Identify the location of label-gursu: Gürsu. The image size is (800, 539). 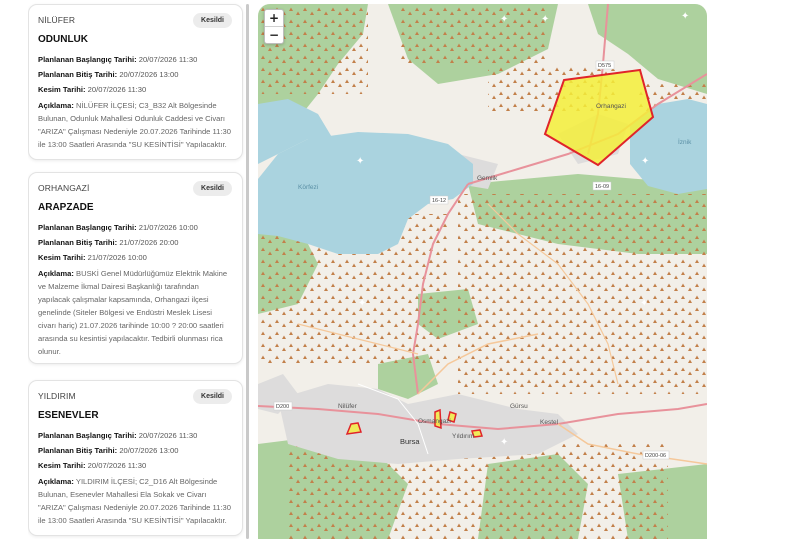
(519, 406).